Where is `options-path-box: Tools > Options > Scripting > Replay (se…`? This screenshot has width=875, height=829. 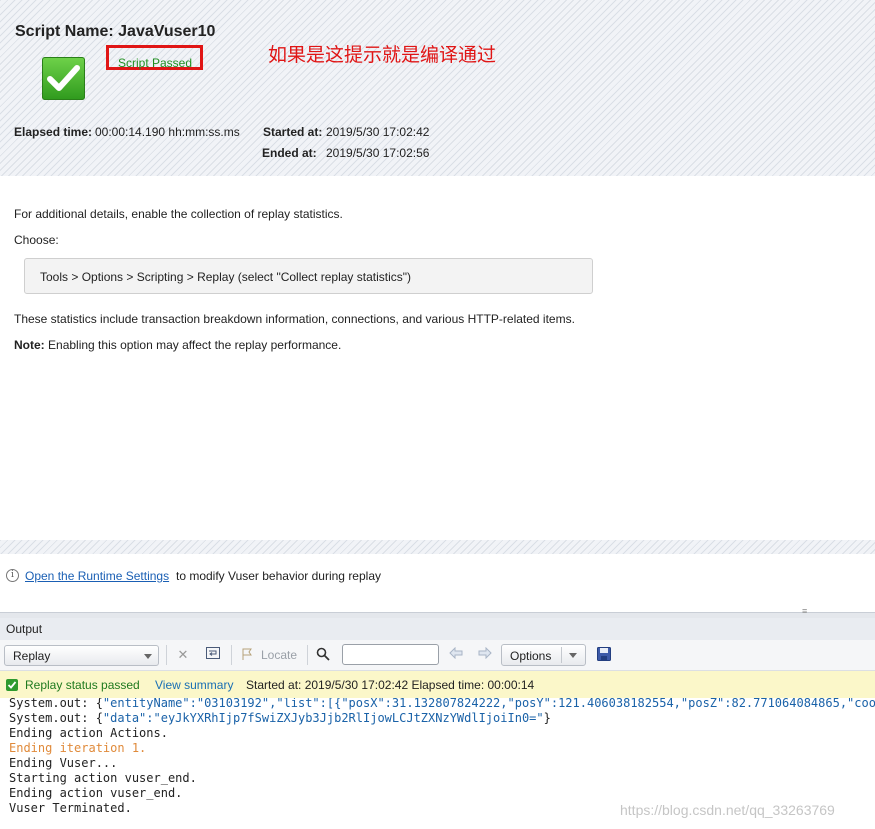
options-path-box: Tools > Options > Scripting > Replay (se… is located at coordinates (308, 276).